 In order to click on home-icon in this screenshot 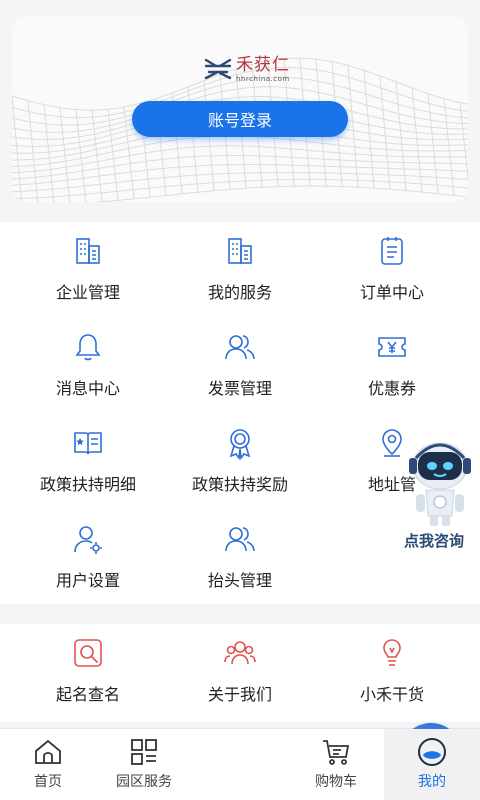, I will do `click(48, 751)`.